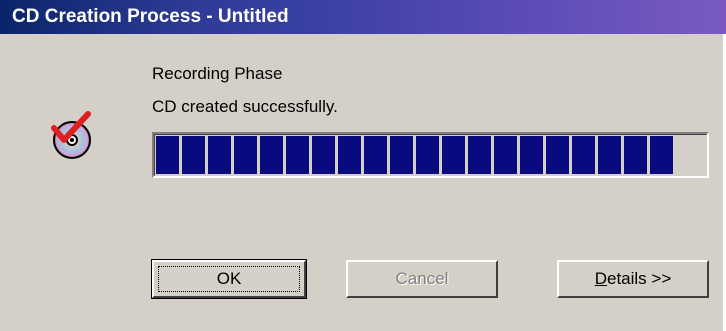 The image size is (726, 331). I want to click on details-button-label: Details >>, so click(633, 278).